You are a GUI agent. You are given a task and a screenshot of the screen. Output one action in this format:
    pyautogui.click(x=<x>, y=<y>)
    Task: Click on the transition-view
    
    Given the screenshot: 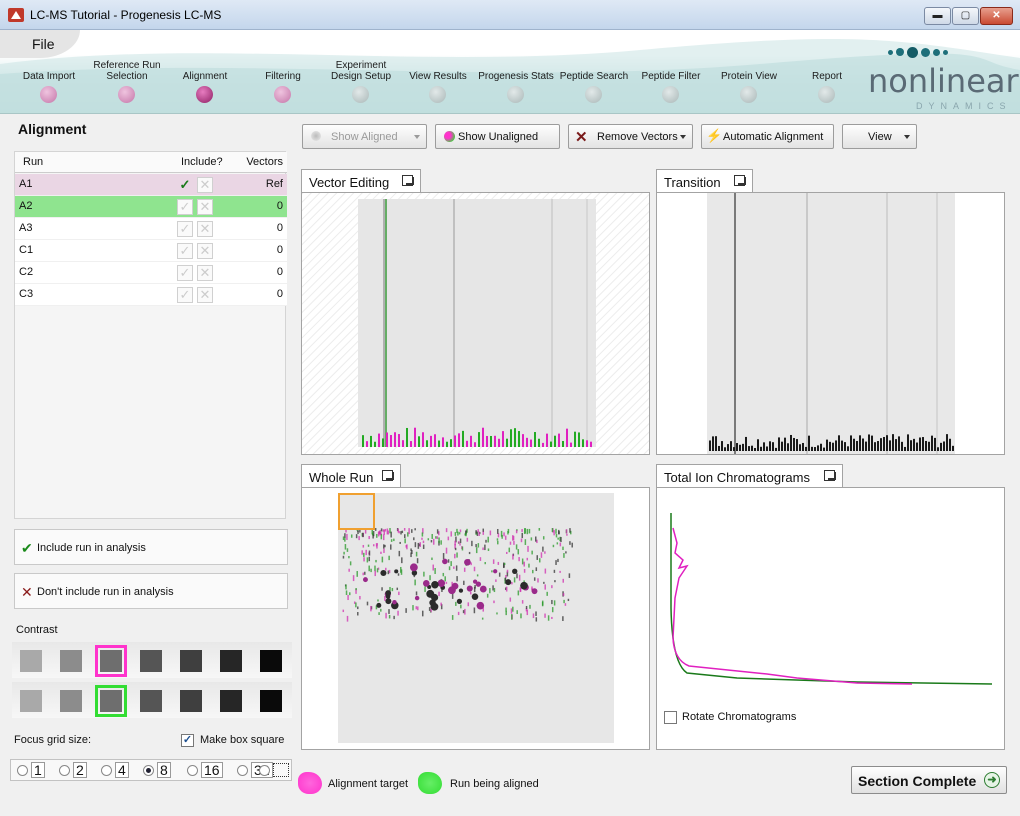 What is the action you would take?
    pyautogui.click(x=830, y=323)
    